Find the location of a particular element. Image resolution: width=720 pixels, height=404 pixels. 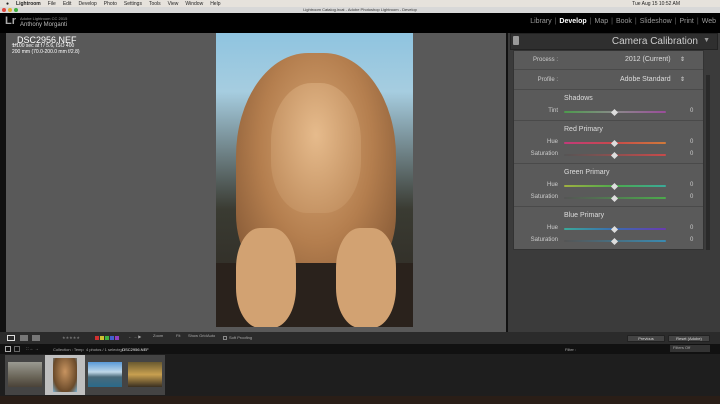

soft-proofing-checkbox is located at coordinates (225, 338).